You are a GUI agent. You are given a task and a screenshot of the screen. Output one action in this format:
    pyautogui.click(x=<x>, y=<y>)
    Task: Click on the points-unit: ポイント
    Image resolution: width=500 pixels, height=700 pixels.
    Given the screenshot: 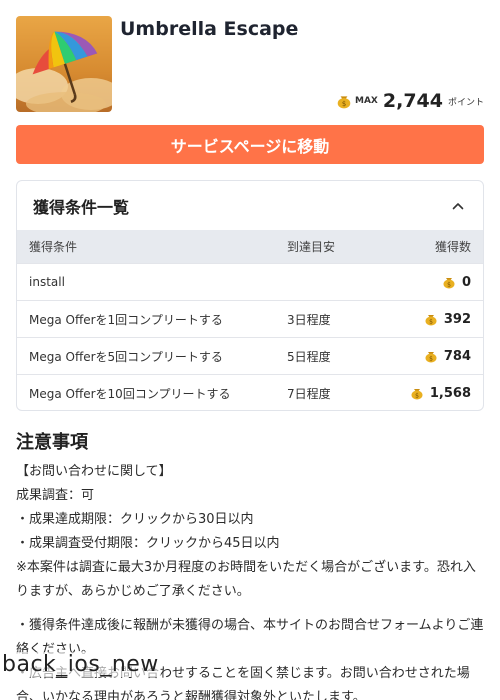 What is the action you would take?
    pyautogui.click(x=465, y=102)
    